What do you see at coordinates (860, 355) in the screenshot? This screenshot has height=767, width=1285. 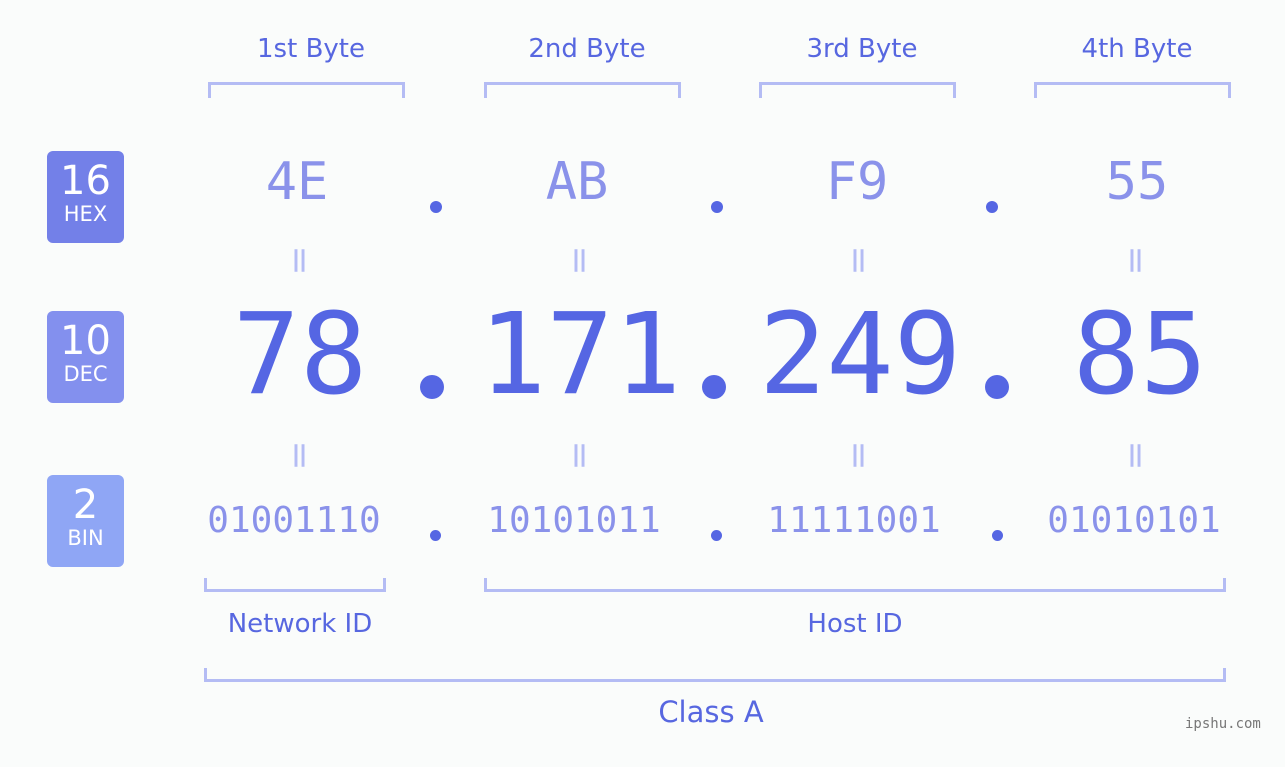 I see `dec-byte-3: 249` at bounding box center [860, 355].